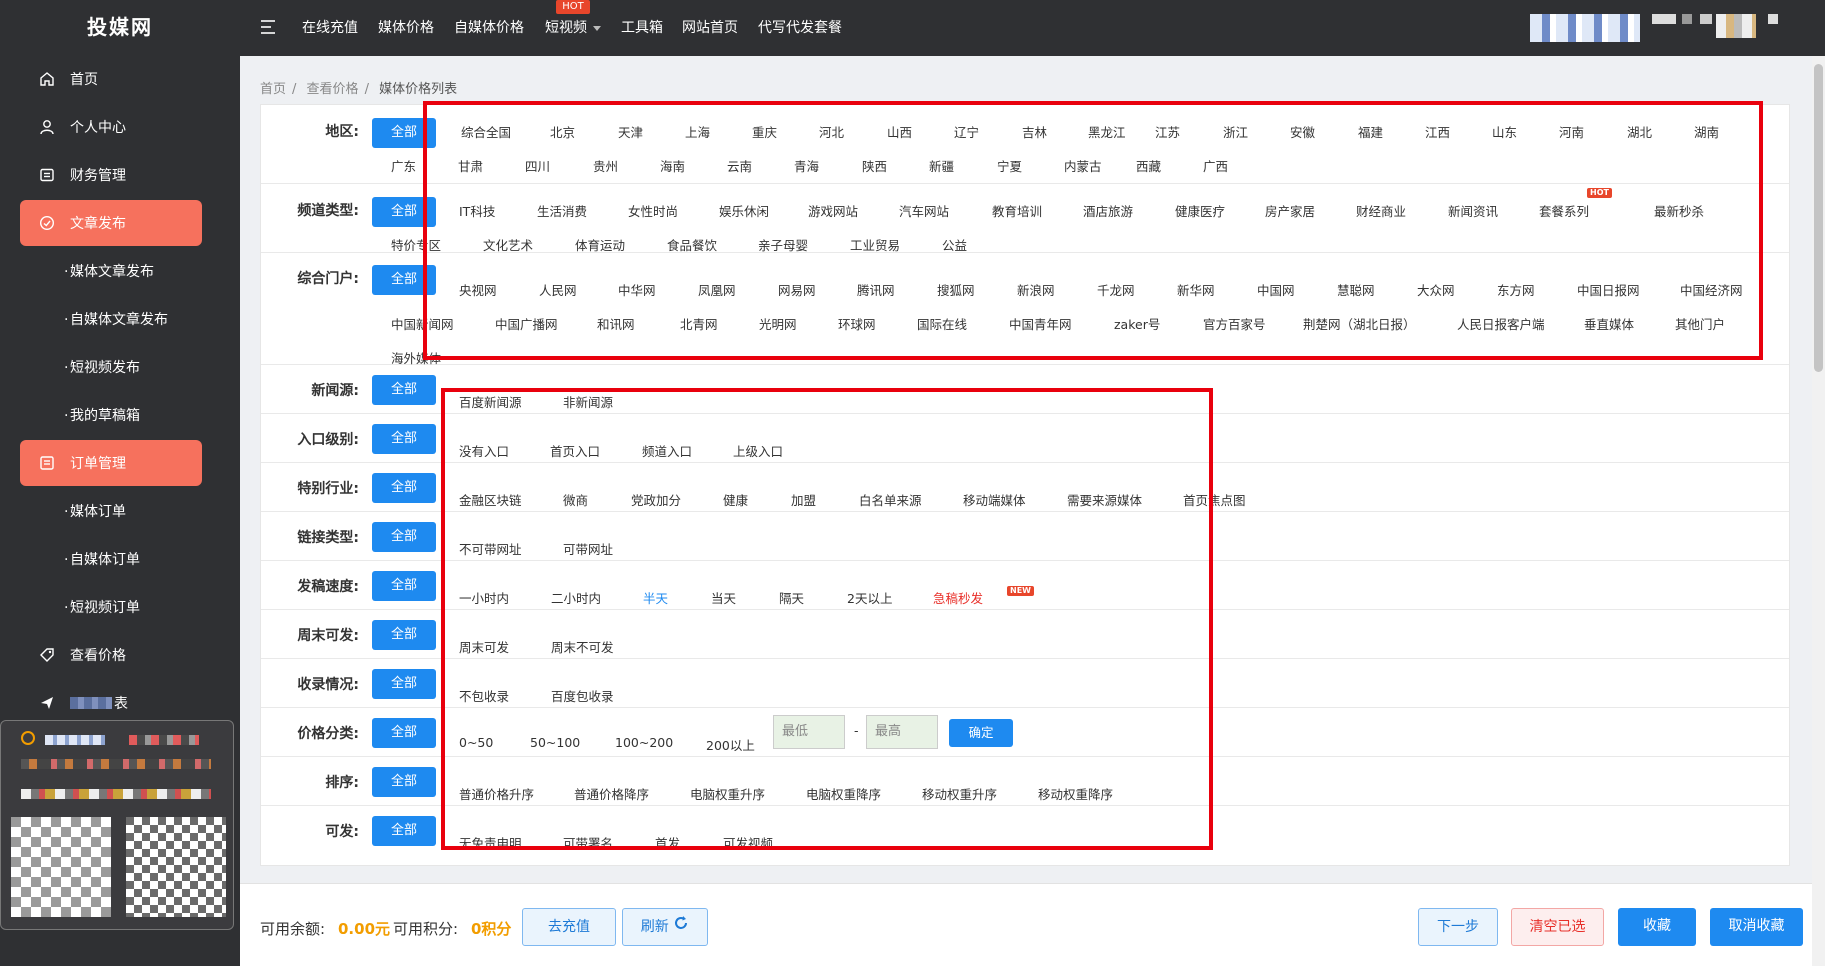 The image size is (1825, 966). What do you see at coordinates (1501, 323) in the screenshot?
I see `filter-option: 人民日报客户端` at bounding box center [1501, 323].